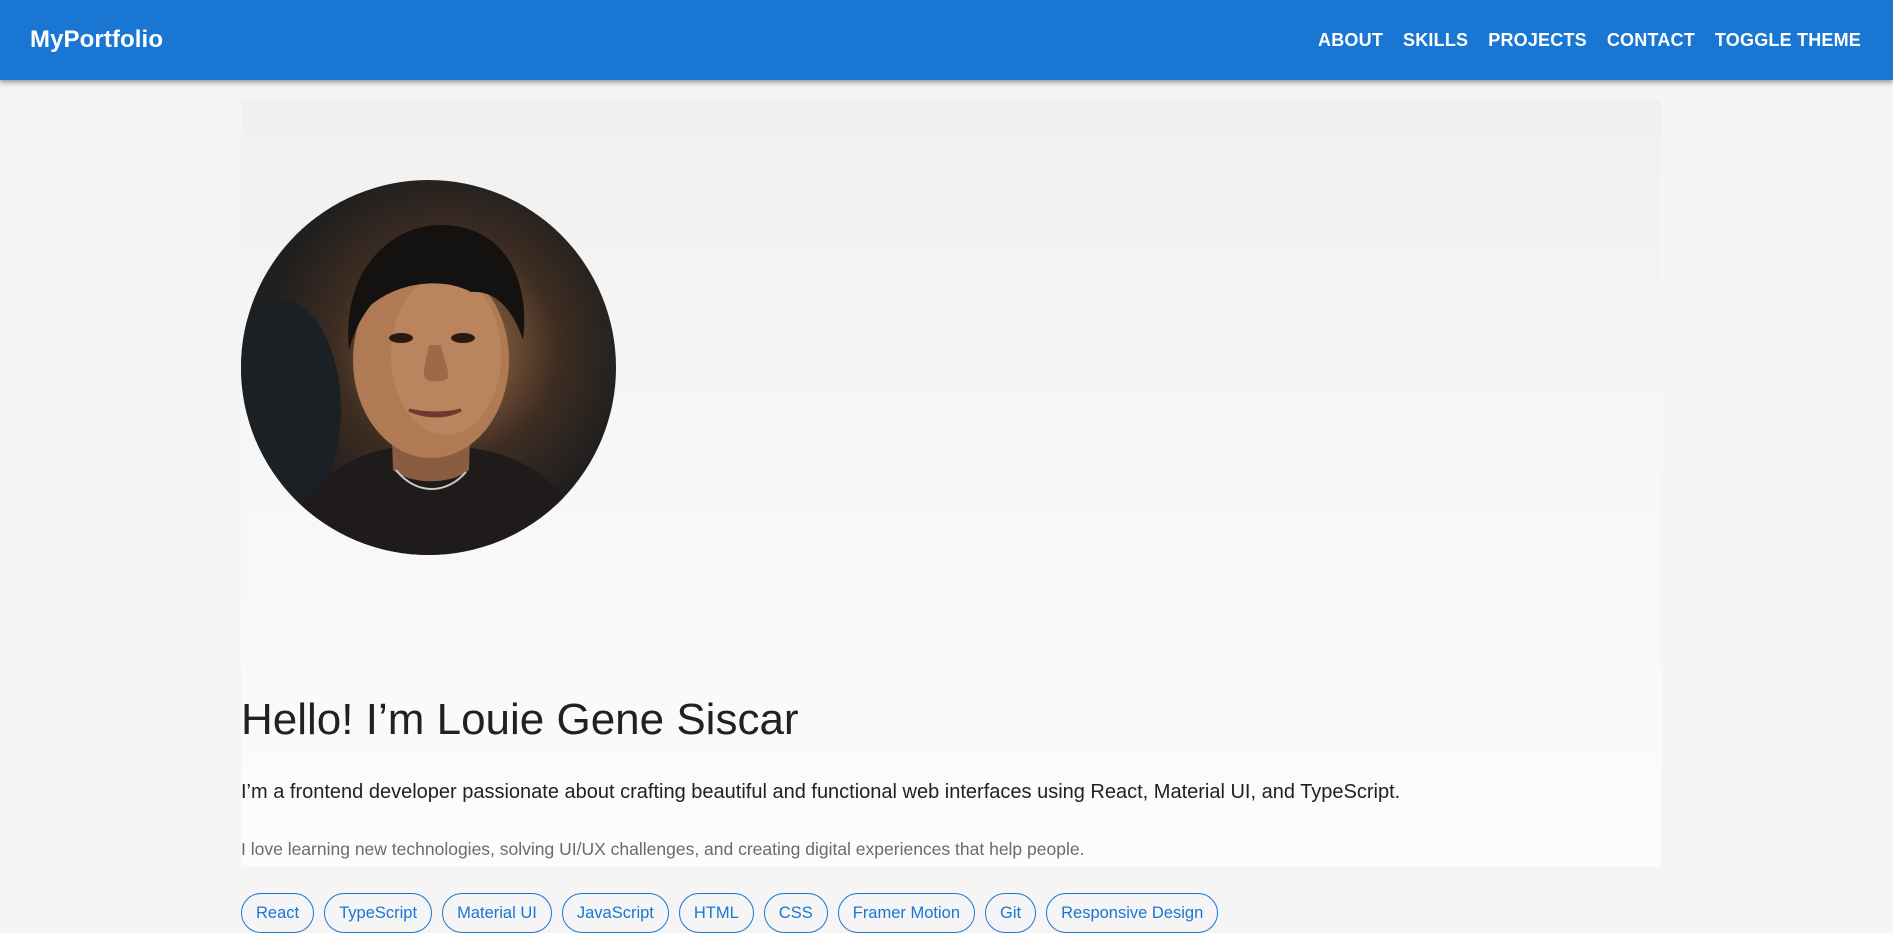 Image resolution: width=1893 pixels, height=933 pixels. What do you see at coordinates (906, 913) in the screenshot?
I see `skill-chip-framer-motion: Framer Motion` at bounding box center [906, 913].